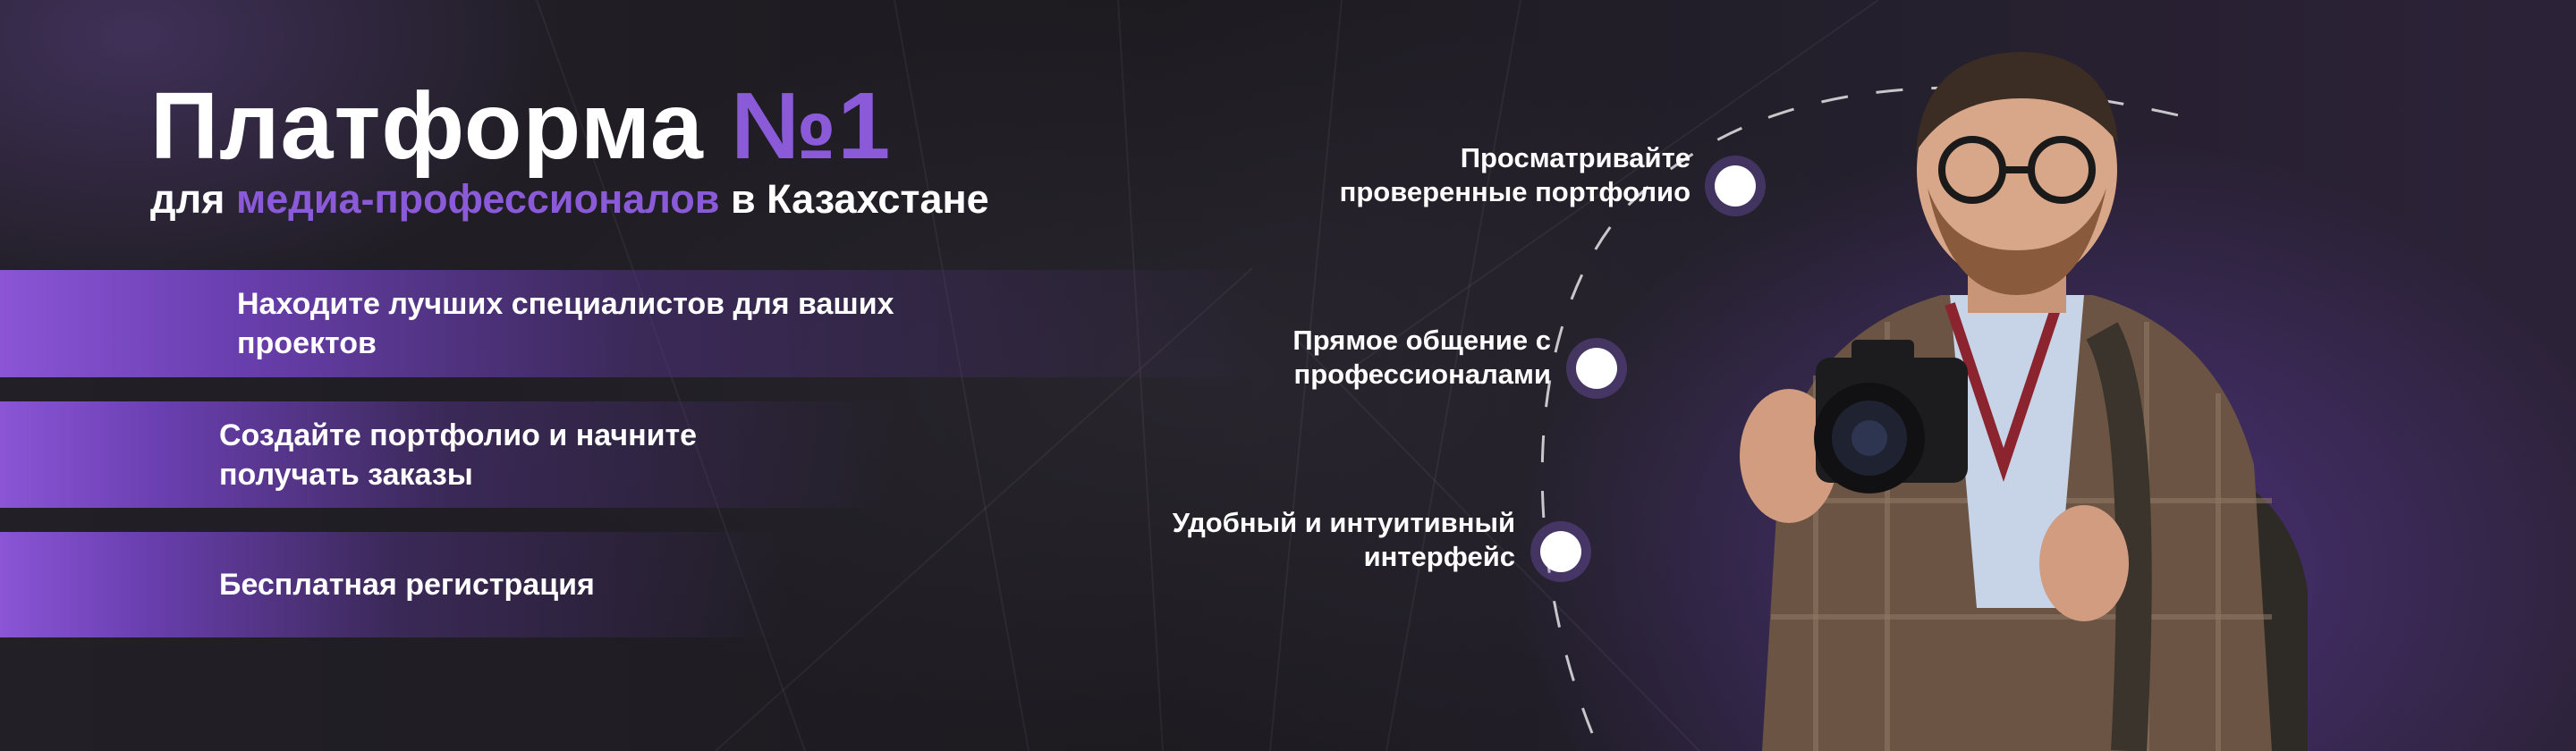  Describe the element at coordinates (1421, 357) in the screenshot. I see `feature-direct-communication: Прямое общение с профессионалами` at that location.